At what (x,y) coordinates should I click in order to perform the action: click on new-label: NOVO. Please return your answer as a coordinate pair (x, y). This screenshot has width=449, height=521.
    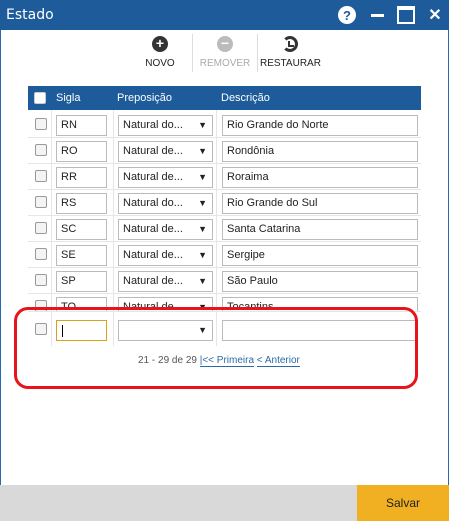
    Looking at the image, I should click on (160, 63).